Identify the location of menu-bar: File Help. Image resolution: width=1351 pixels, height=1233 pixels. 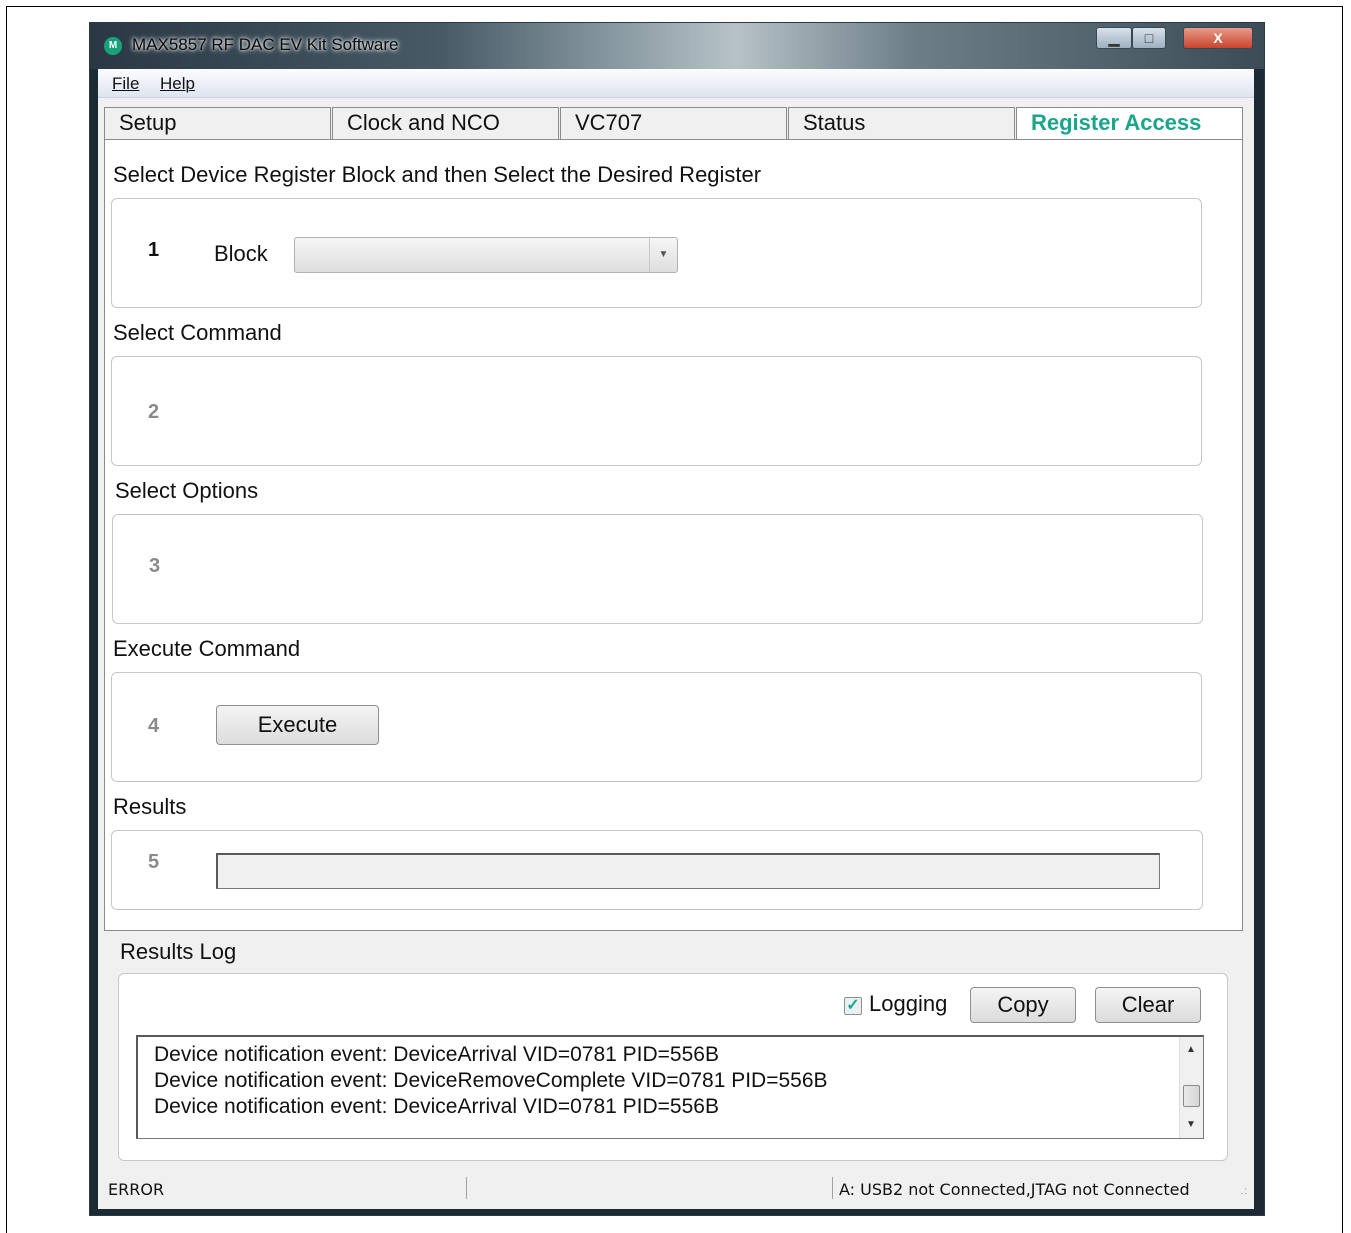
(676, 83).